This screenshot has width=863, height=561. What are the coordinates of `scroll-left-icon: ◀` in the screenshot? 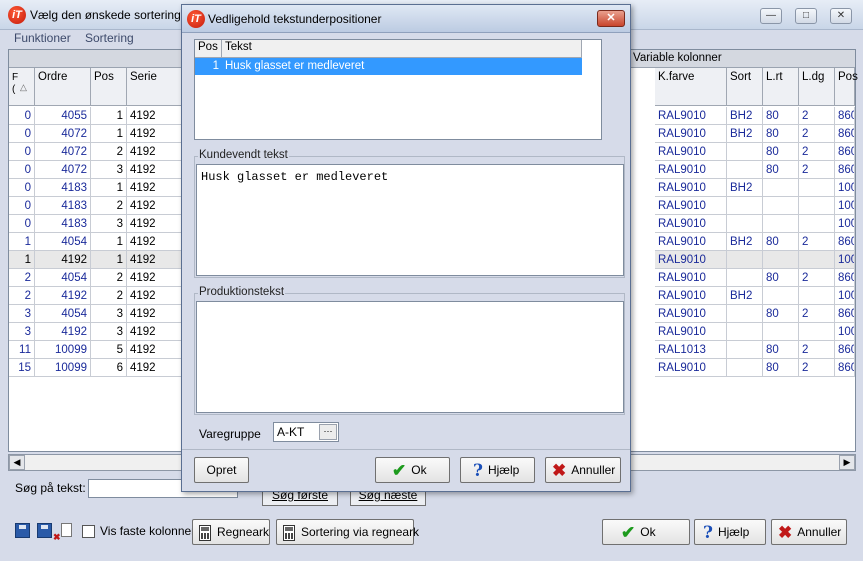 It's located at (17, 462).